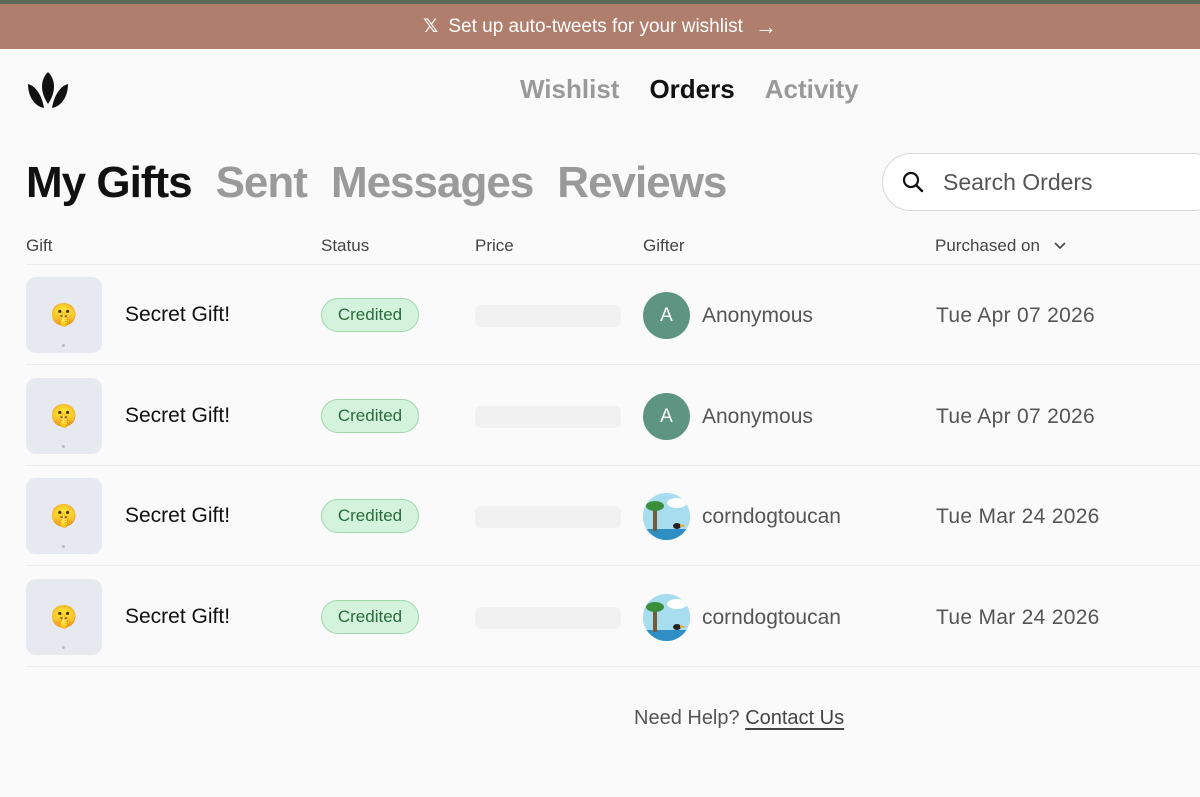  Describe the element at coordinates (642, 183) in the screenshot. I see `tab-reviews: Reviews` at that location.